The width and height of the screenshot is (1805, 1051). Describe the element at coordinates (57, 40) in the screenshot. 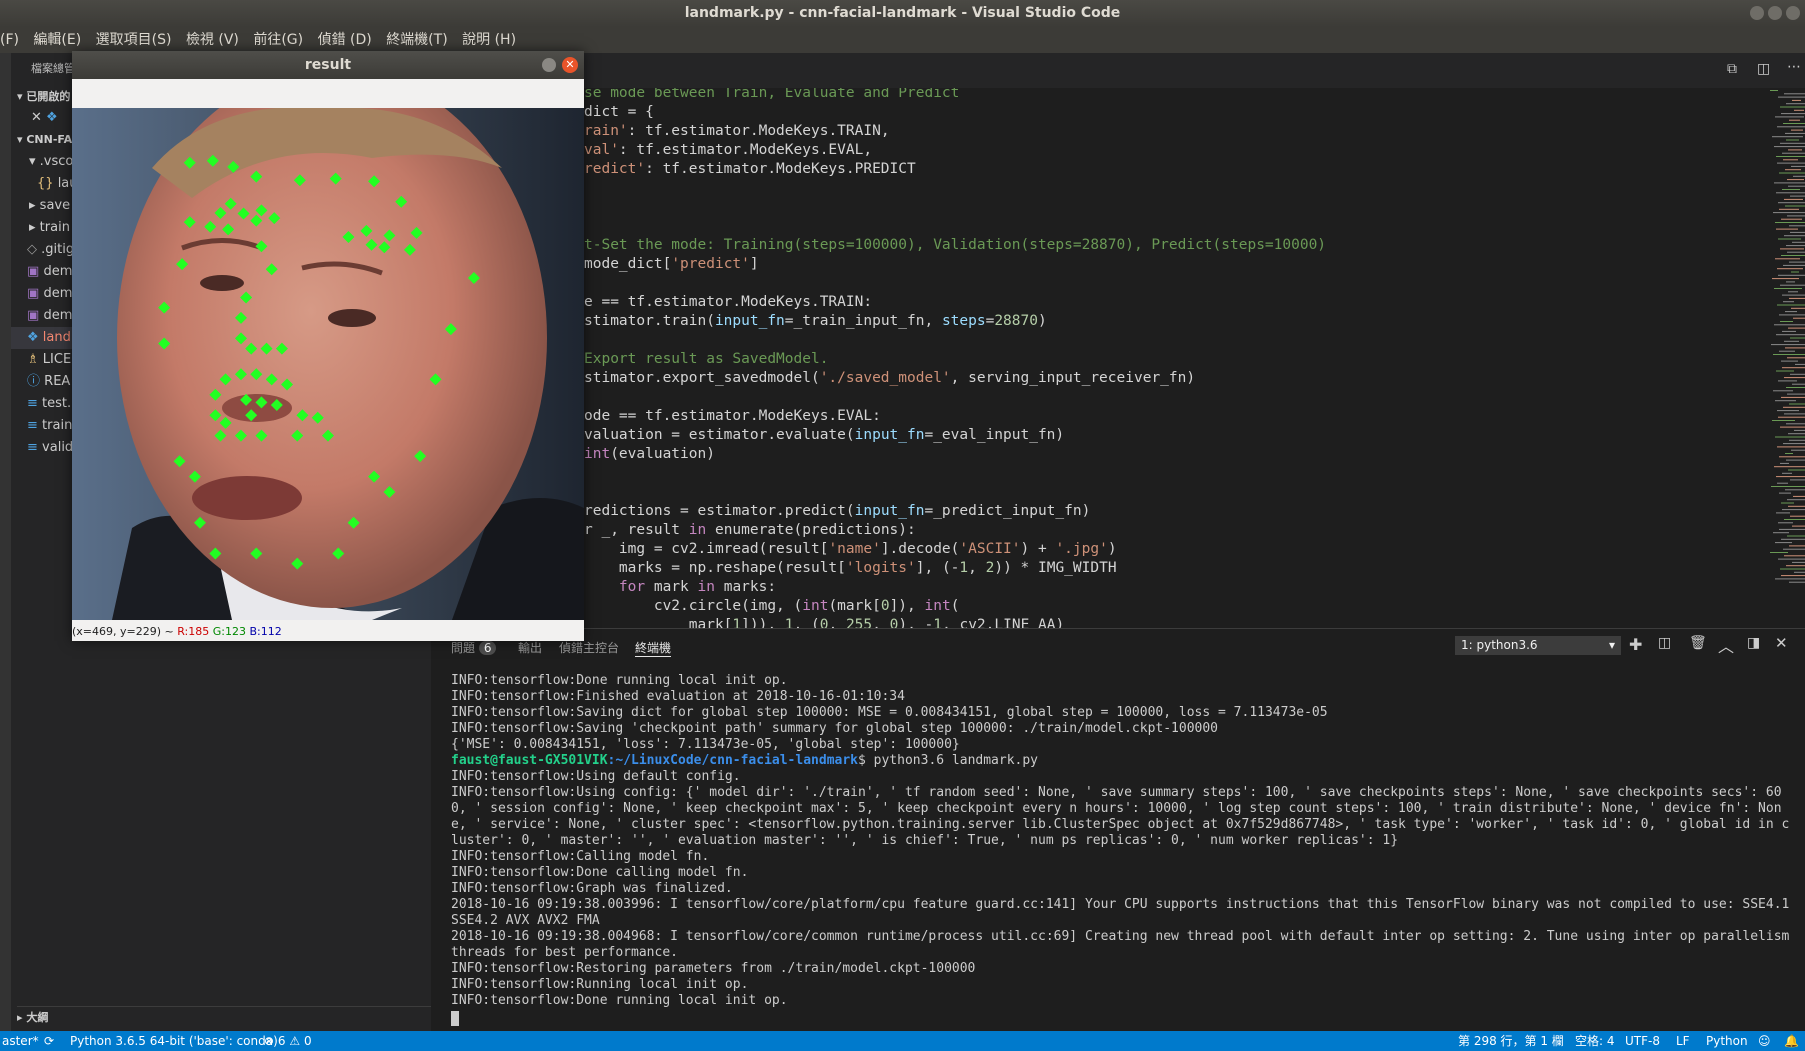

I see `menu-edit: 編輯(E)` at that location.